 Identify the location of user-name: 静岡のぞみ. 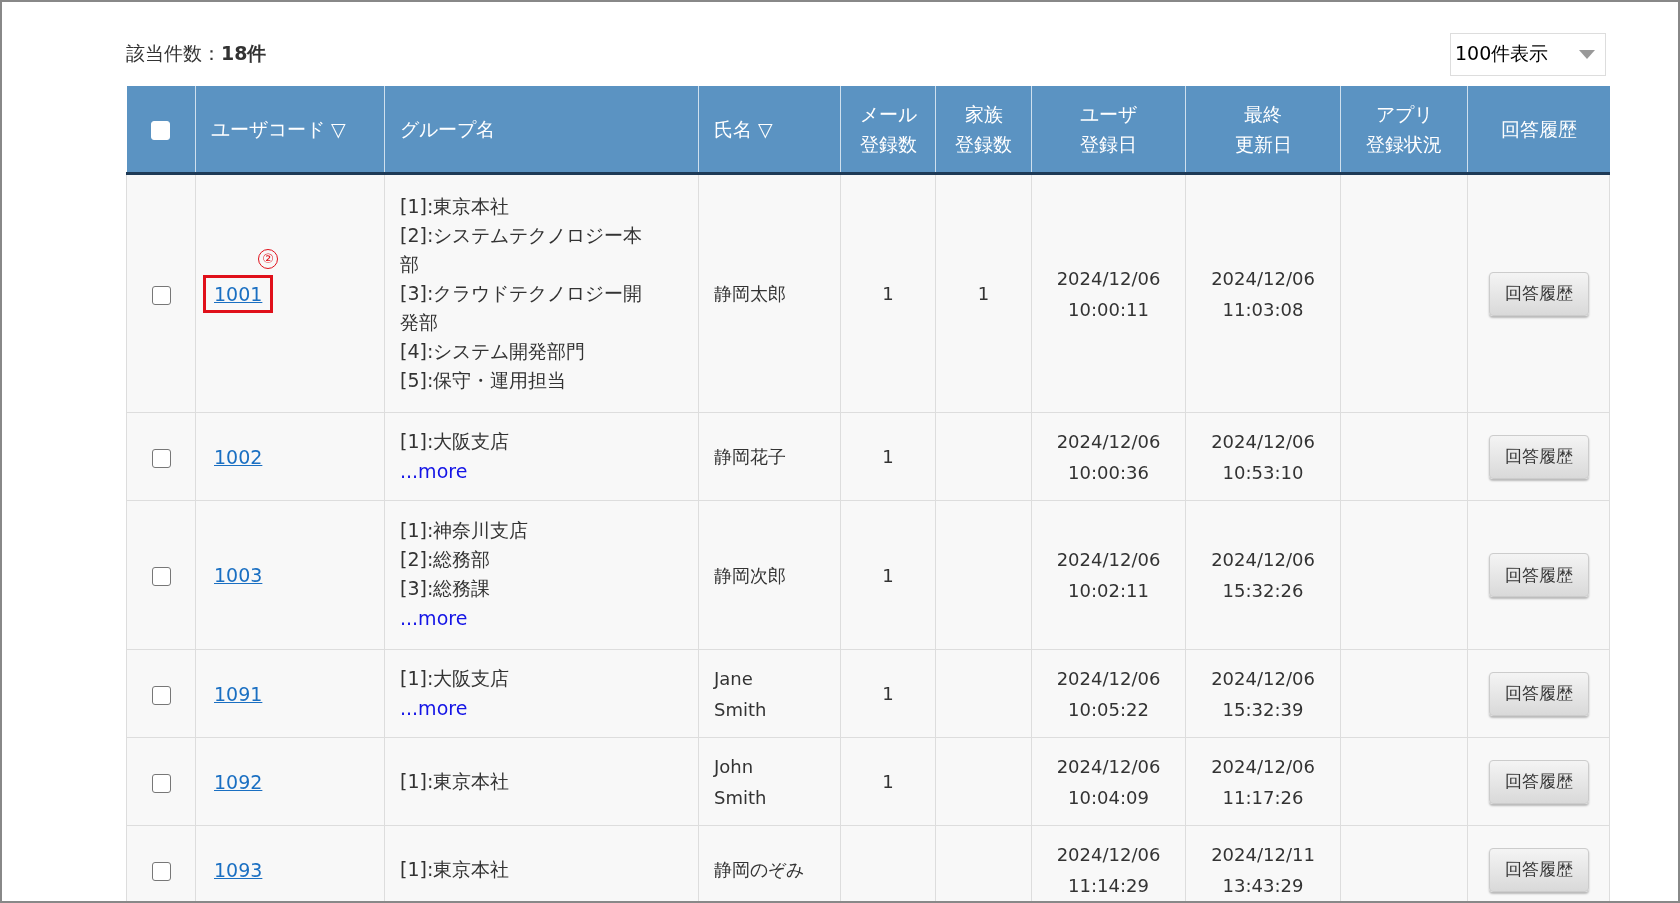
(759, 870).